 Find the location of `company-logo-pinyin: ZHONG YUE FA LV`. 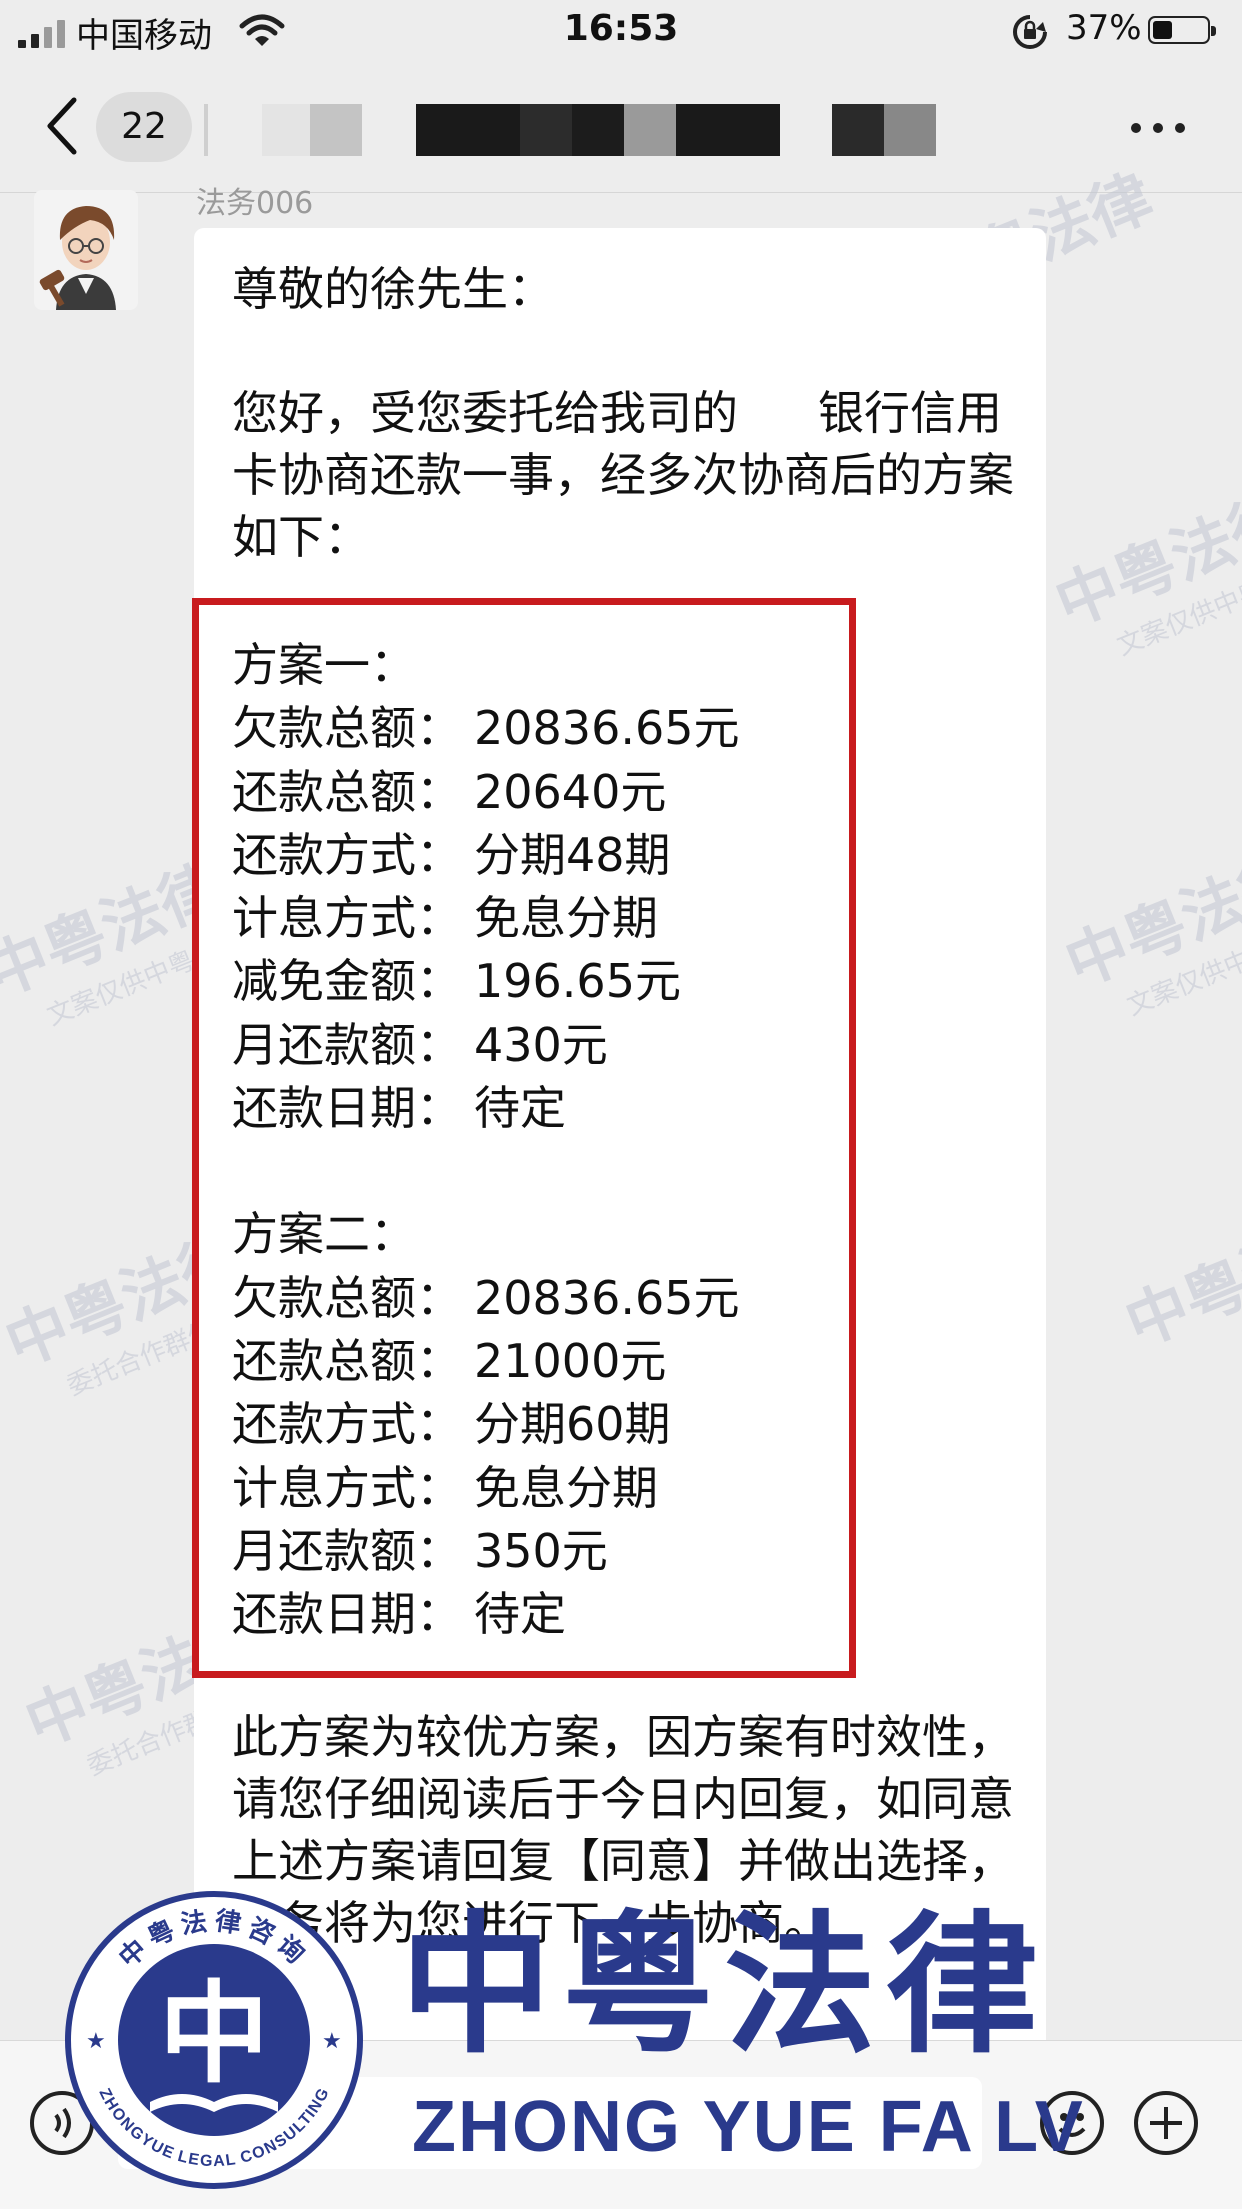

company-logo-pinyin: ZHONG YUE FA LV is located at coordinates (748, 2127).